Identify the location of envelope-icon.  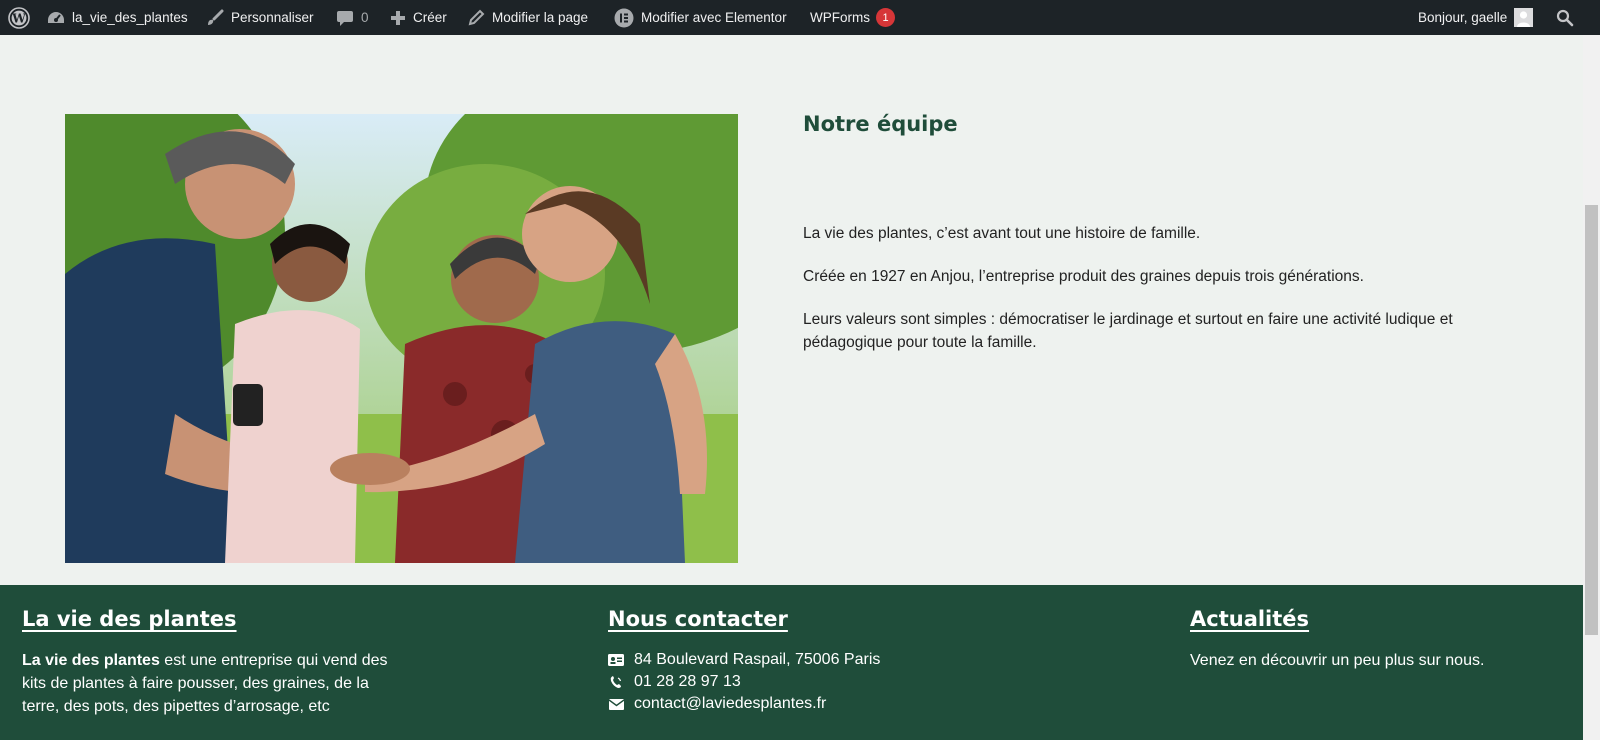
(616, 704).